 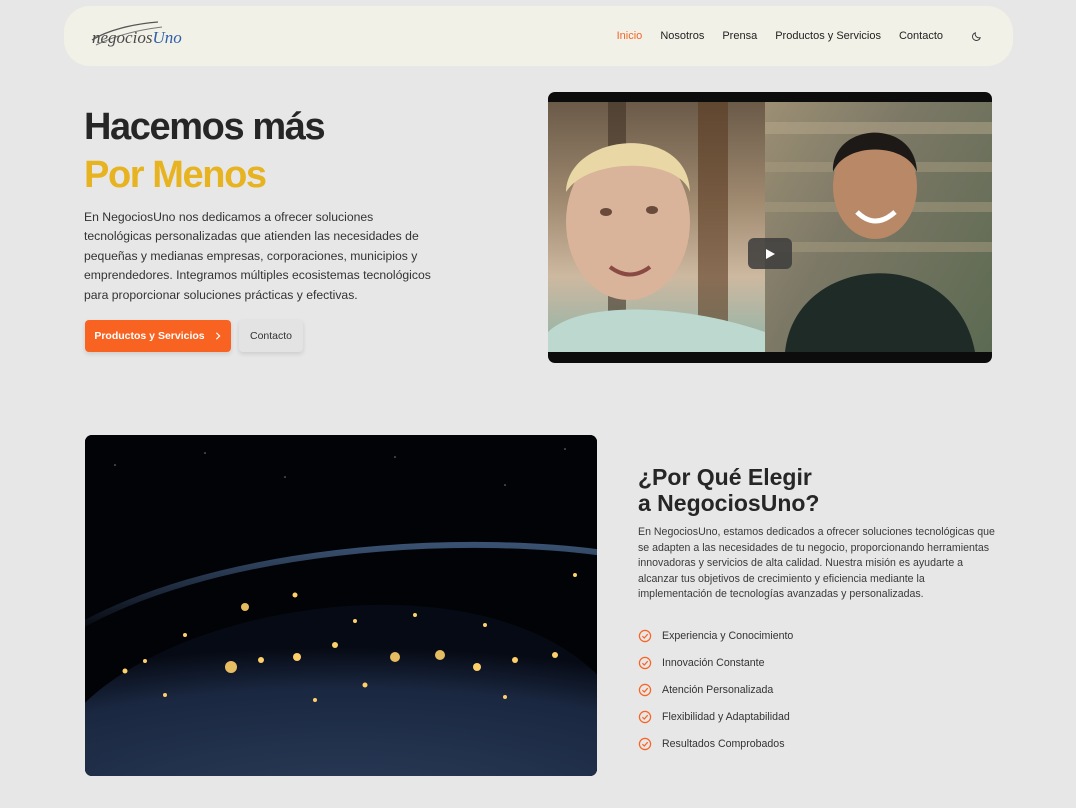 What do you see at coordinates (728, 635) in the screenshot?
I see `feature-label: Experiencia y Conocimiento` at bounding box center [728, 635].